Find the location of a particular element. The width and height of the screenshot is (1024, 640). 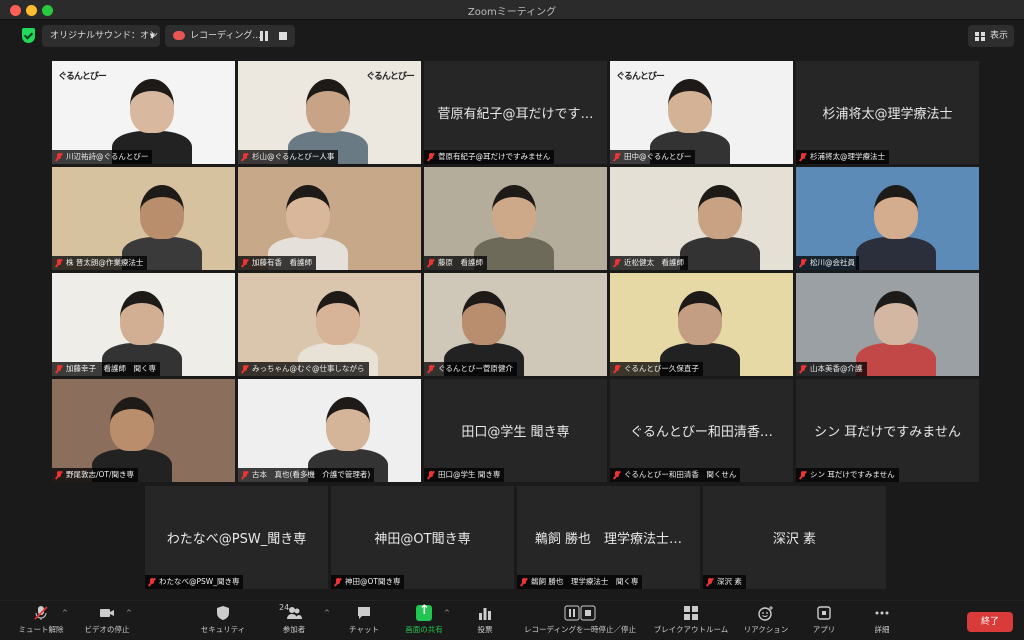

participant-tile: ぐるんとびー和田清香… ぐるんとびー和田清香 聞くせん is located at coordinates (701, 430).